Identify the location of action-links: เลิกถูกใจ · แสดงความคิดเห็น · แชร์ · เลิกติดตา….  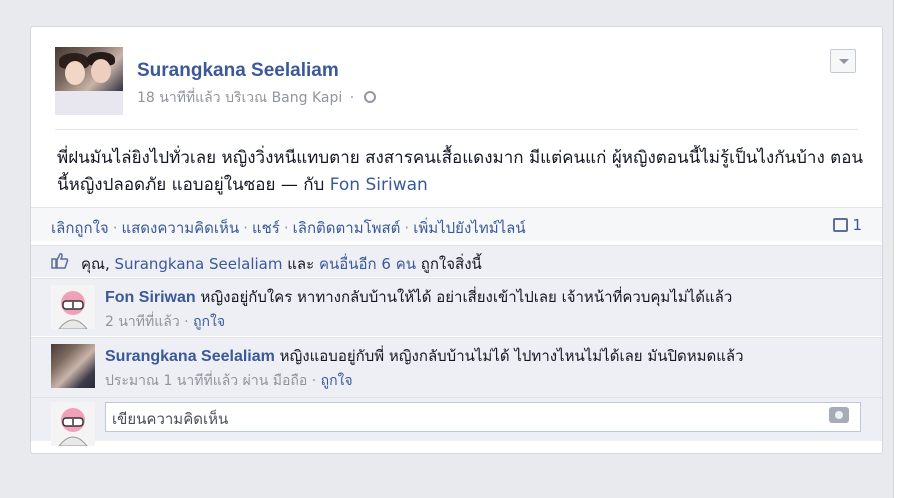
(288, 228).